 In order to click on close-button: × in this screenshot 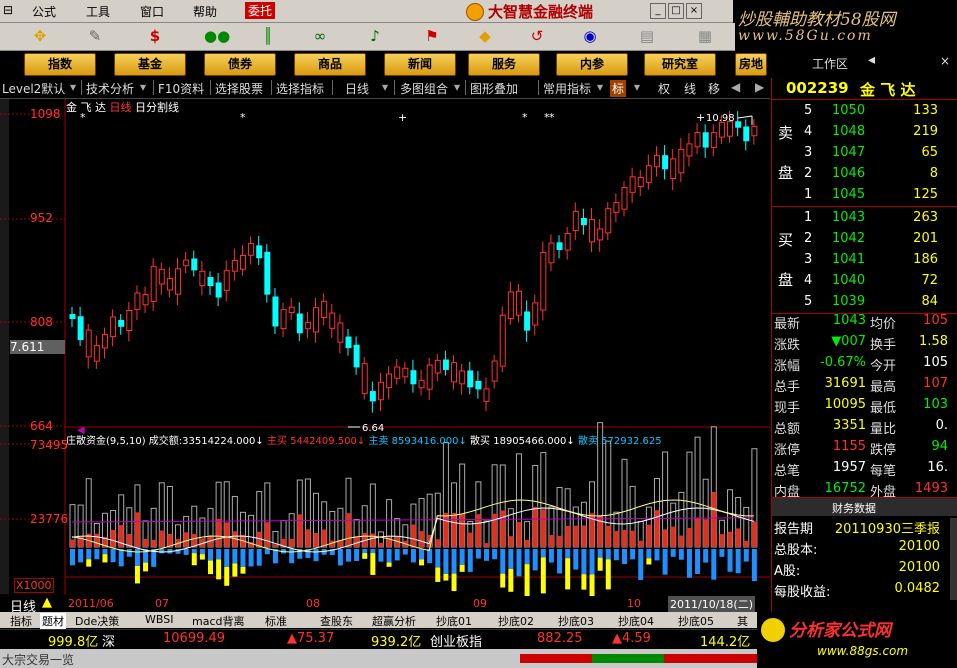, I will do `click(694, 11)`.